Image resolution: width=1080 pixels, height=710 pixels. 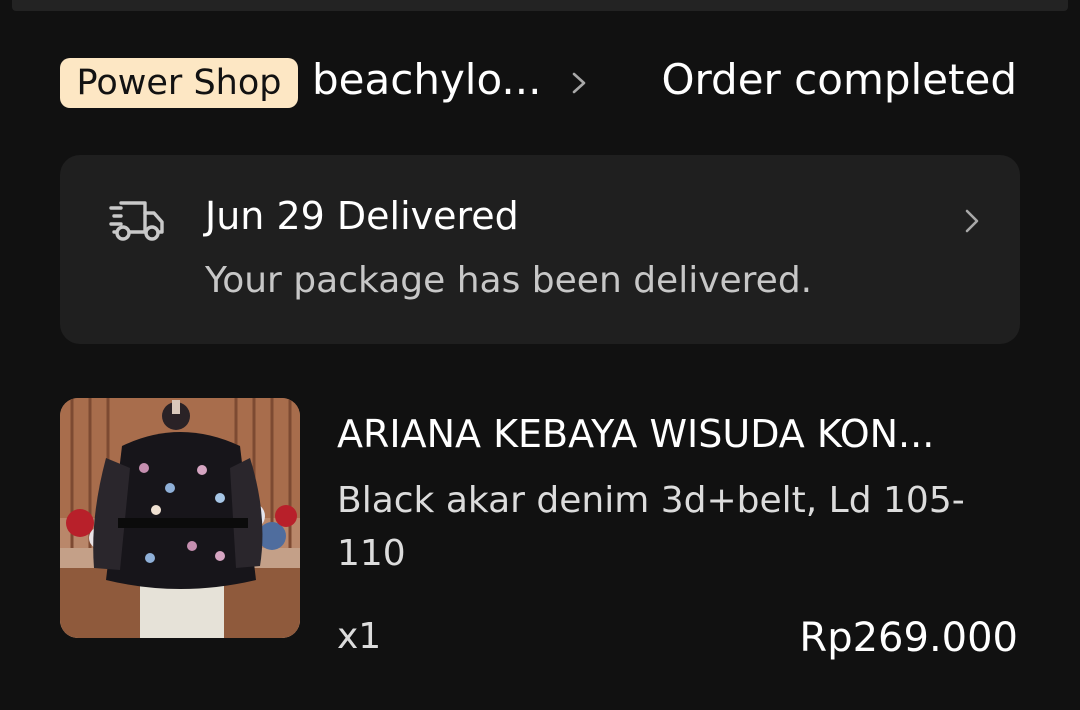 I want to click on product-photo-image, so click(x=180, y=518).